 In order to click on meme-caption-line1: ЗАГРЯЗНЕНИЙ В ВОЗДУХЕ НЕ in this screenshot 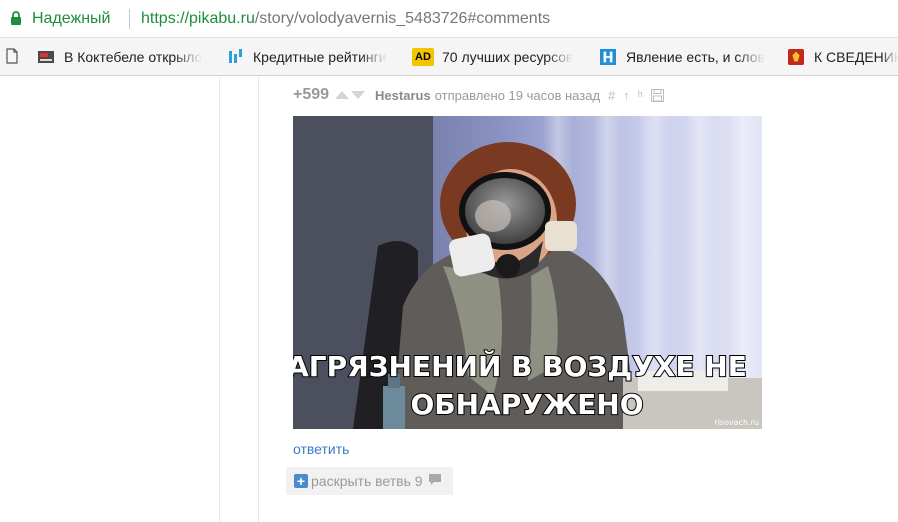, I will do `click(520, 366)`.